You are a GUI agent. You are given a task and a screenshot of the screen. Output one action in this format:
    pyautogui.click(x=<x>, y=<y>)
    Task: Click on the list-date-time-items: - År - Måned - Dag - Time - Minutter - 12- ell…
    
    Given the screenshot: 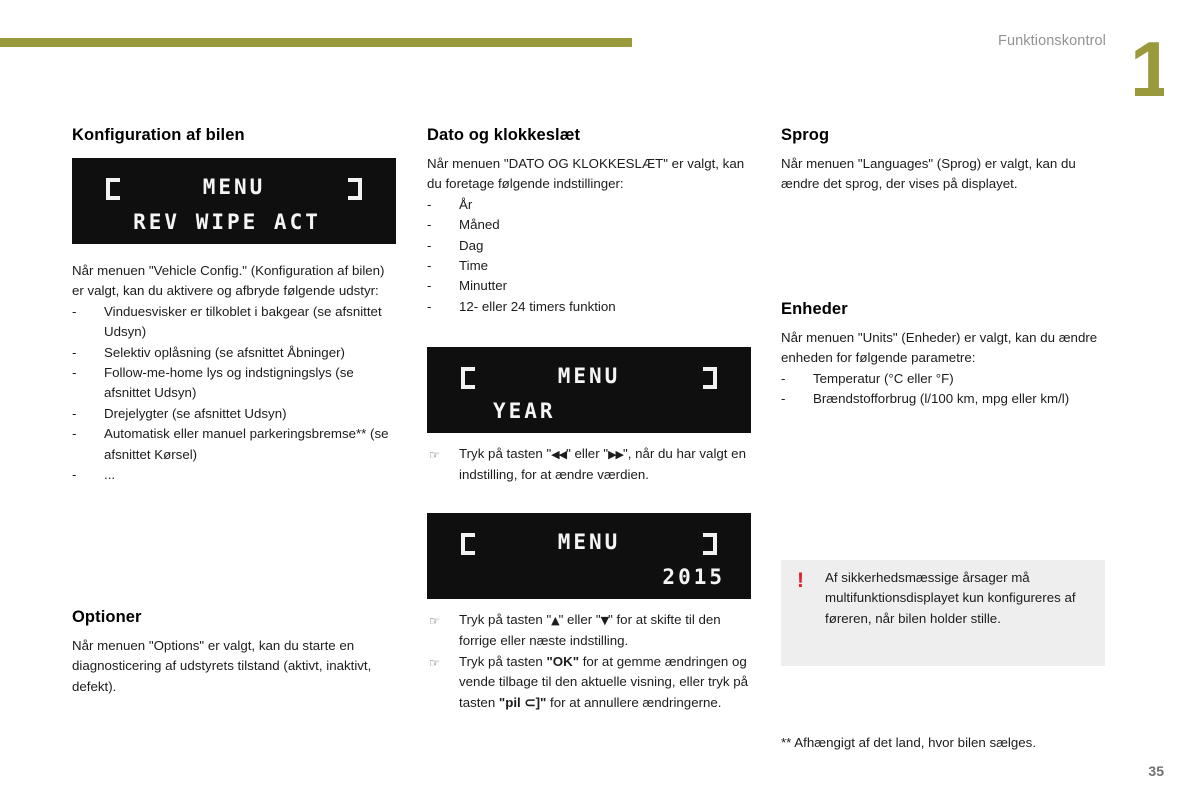 What is the action you would take?
    pyautogui.click(x=589, y=256)
    